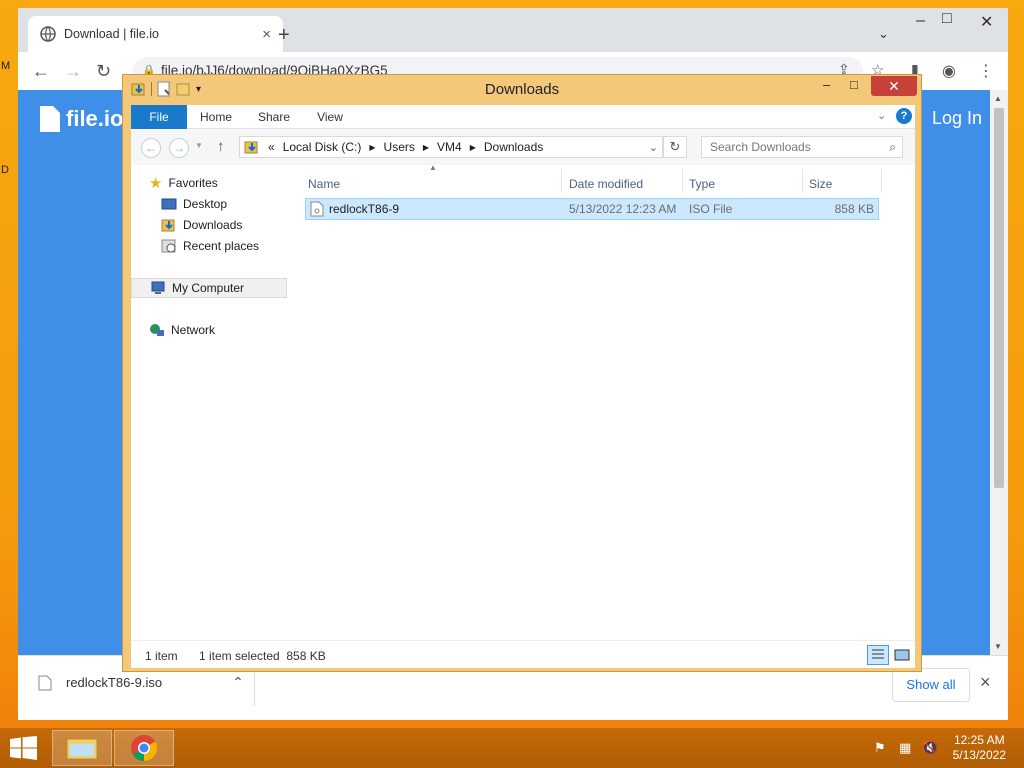 Image resolution: width=1024 pixels, height=768 pixels. I want to click on large-icons-view-icon, so click(902, 655).